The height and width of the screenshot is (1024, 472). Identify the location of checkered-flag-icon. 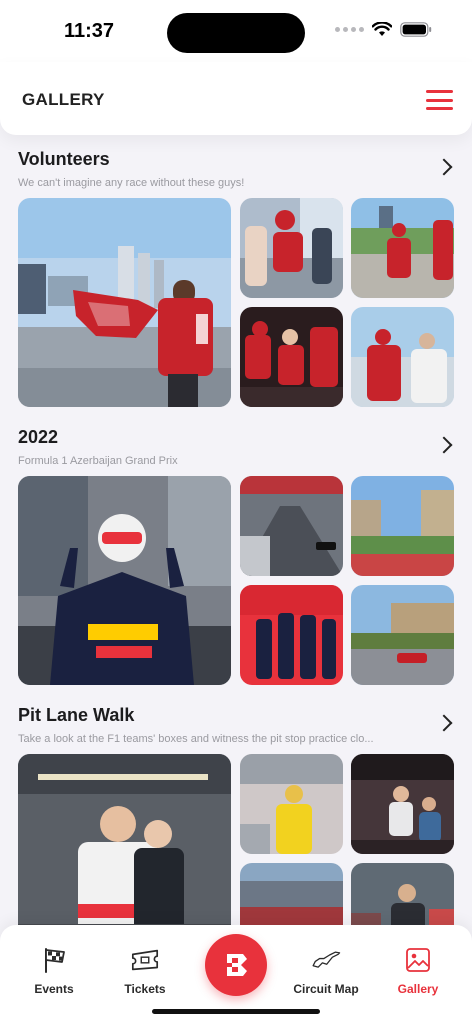
(54, 960).